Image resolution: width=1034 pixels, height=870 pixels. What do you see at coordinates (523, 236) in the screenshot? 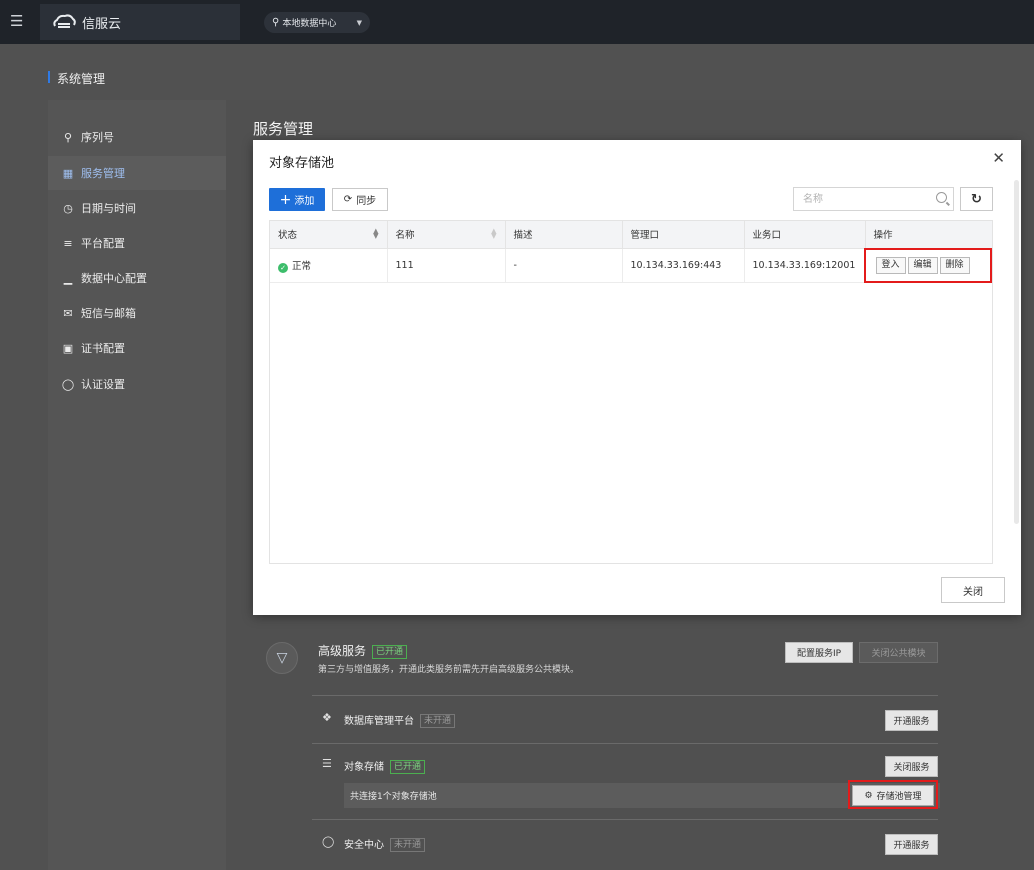
I see `column-label: 描述` at bounding box center [523, 236].